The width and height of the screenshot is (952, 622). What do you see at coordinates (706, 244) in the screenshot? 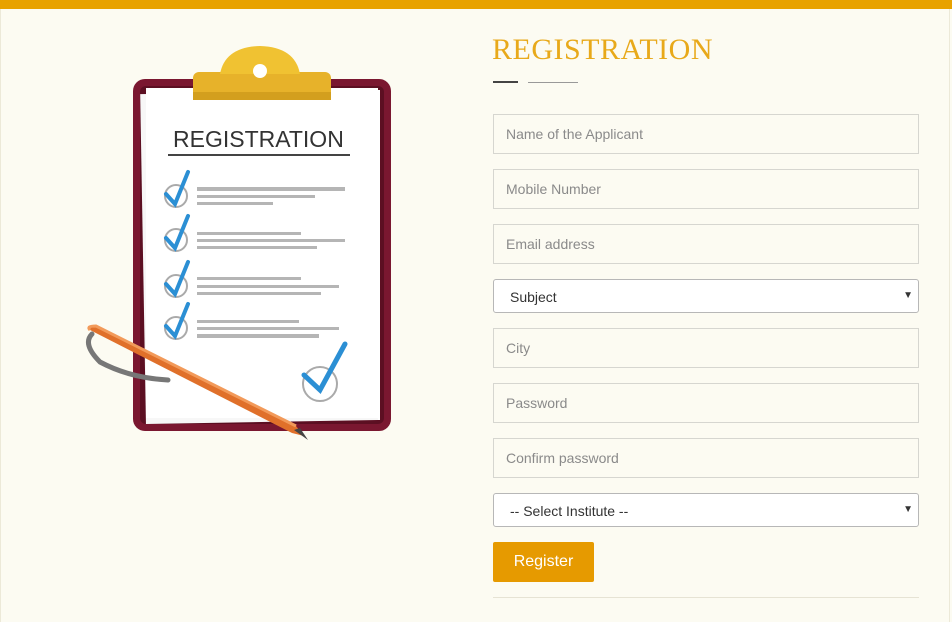
I see `email-field` at bounding box center [706, 244].